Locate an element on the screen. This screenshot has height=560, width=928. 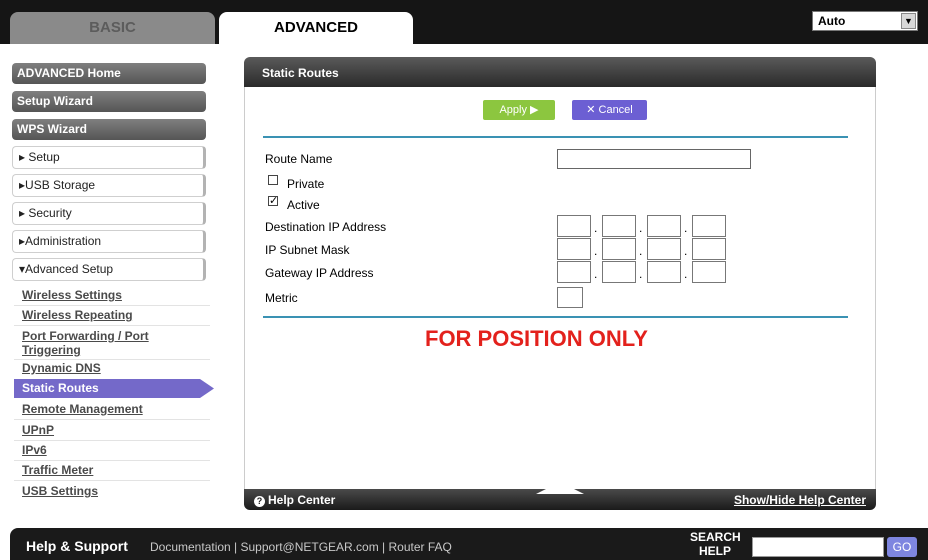
language-select: Auto ▼ is located at coordinates (865, 21).